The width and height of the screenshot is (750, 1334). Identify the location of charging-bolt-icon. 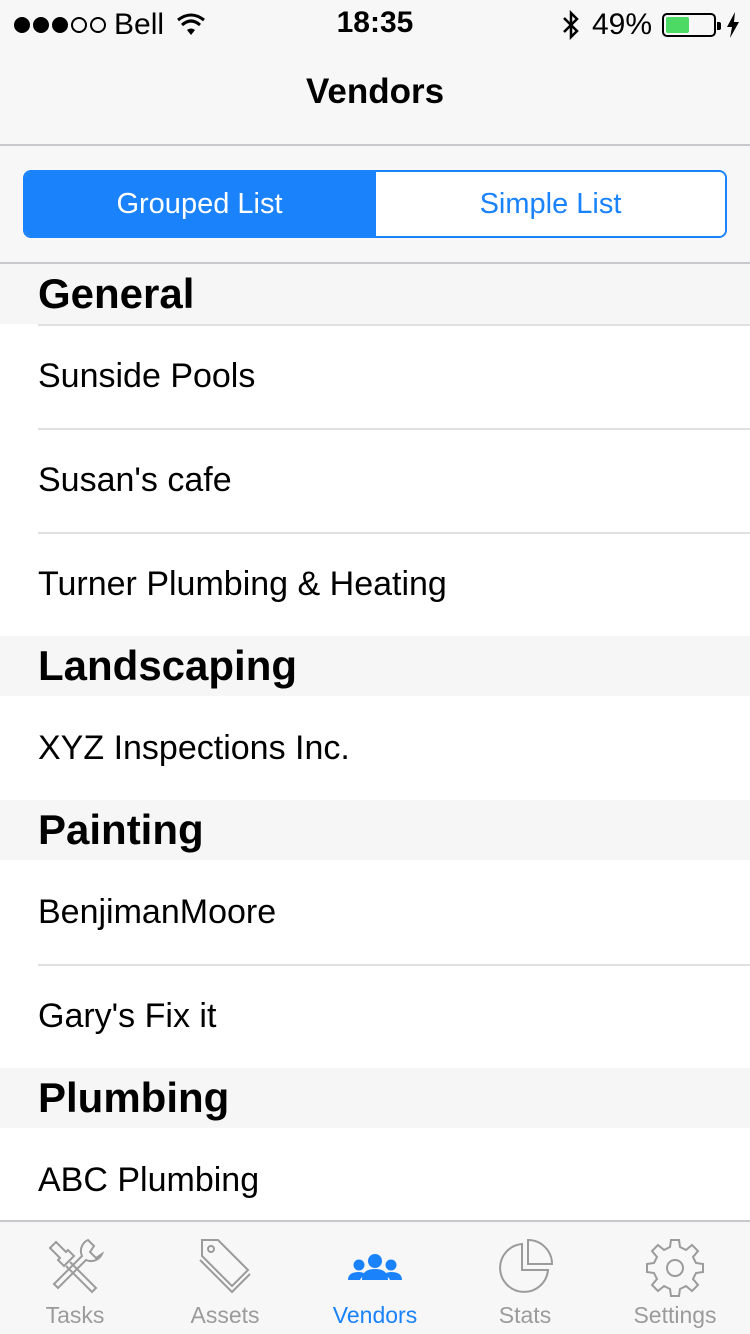
(733, 25).